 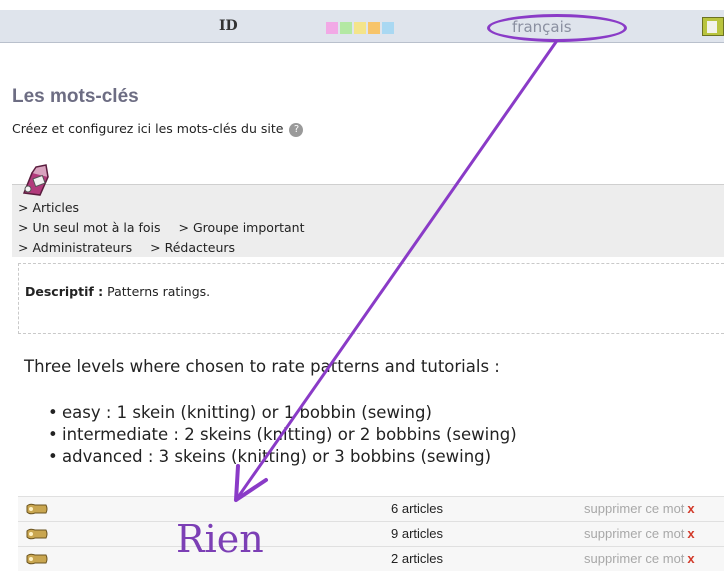 I want to click on color-swatches, so click(x=361, y=28).